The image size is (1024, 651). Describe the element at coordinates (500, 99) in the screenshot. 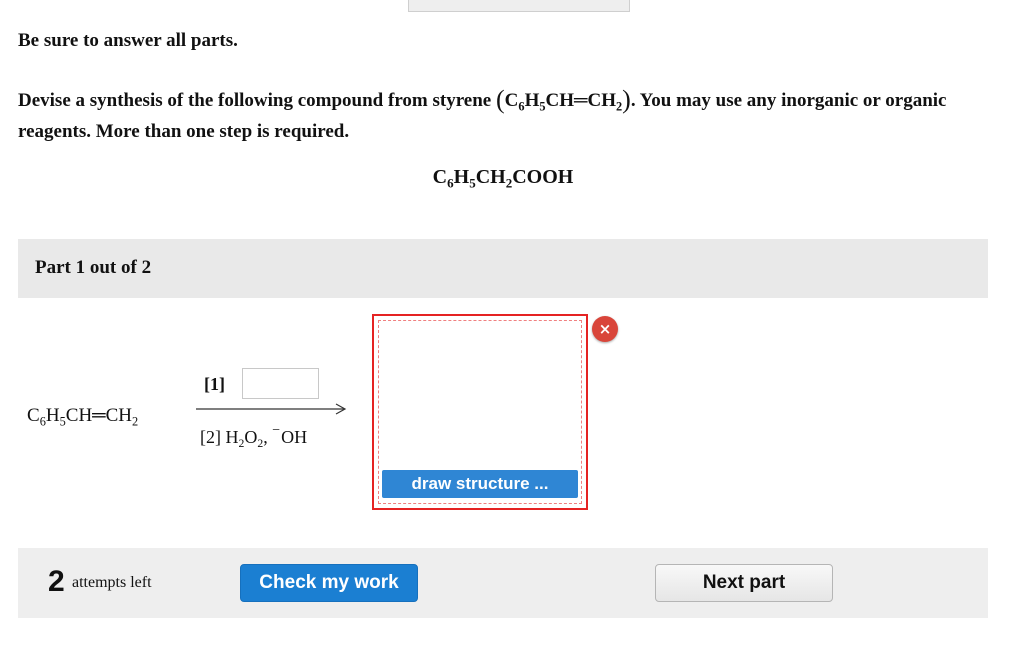

I see `open-paren: (` at that location.